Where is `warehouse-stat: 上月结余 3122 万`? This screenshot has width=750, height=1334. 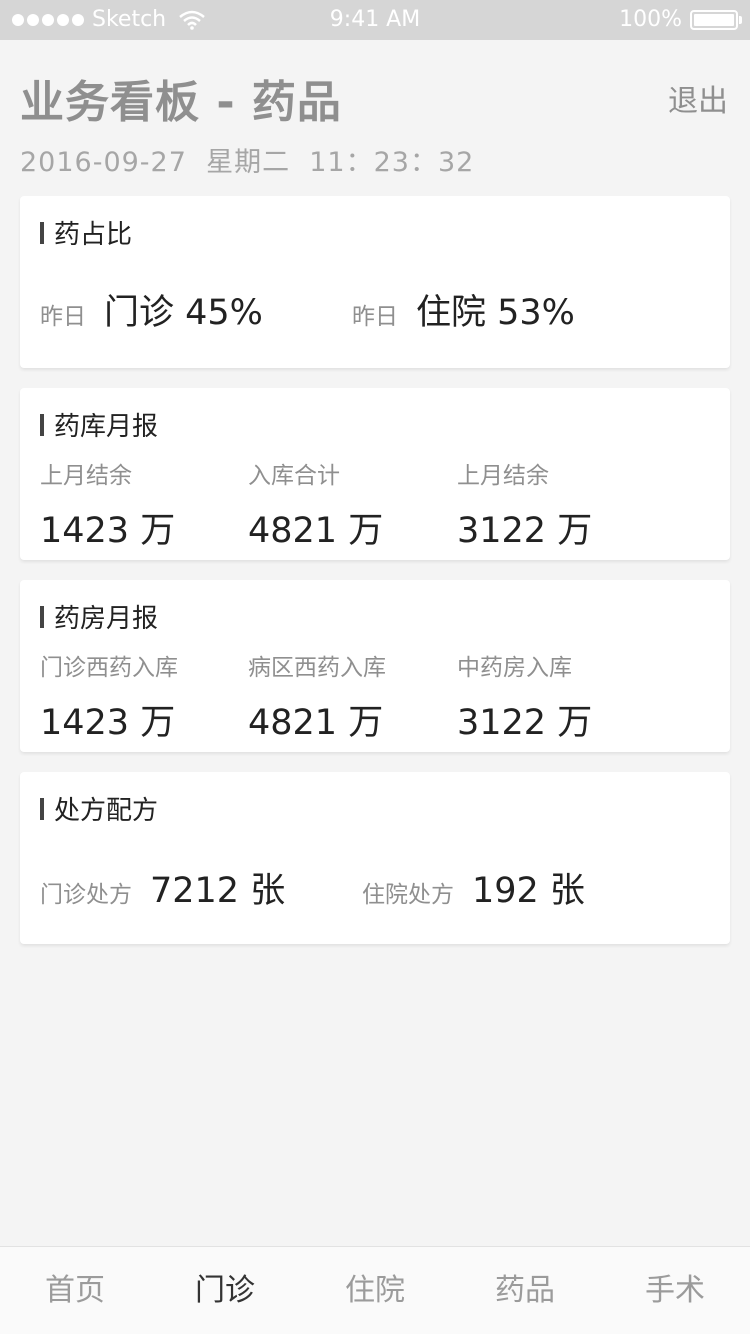 warehouse-stat: 上月结余 3122 万 is located at coordinates (524, 504).